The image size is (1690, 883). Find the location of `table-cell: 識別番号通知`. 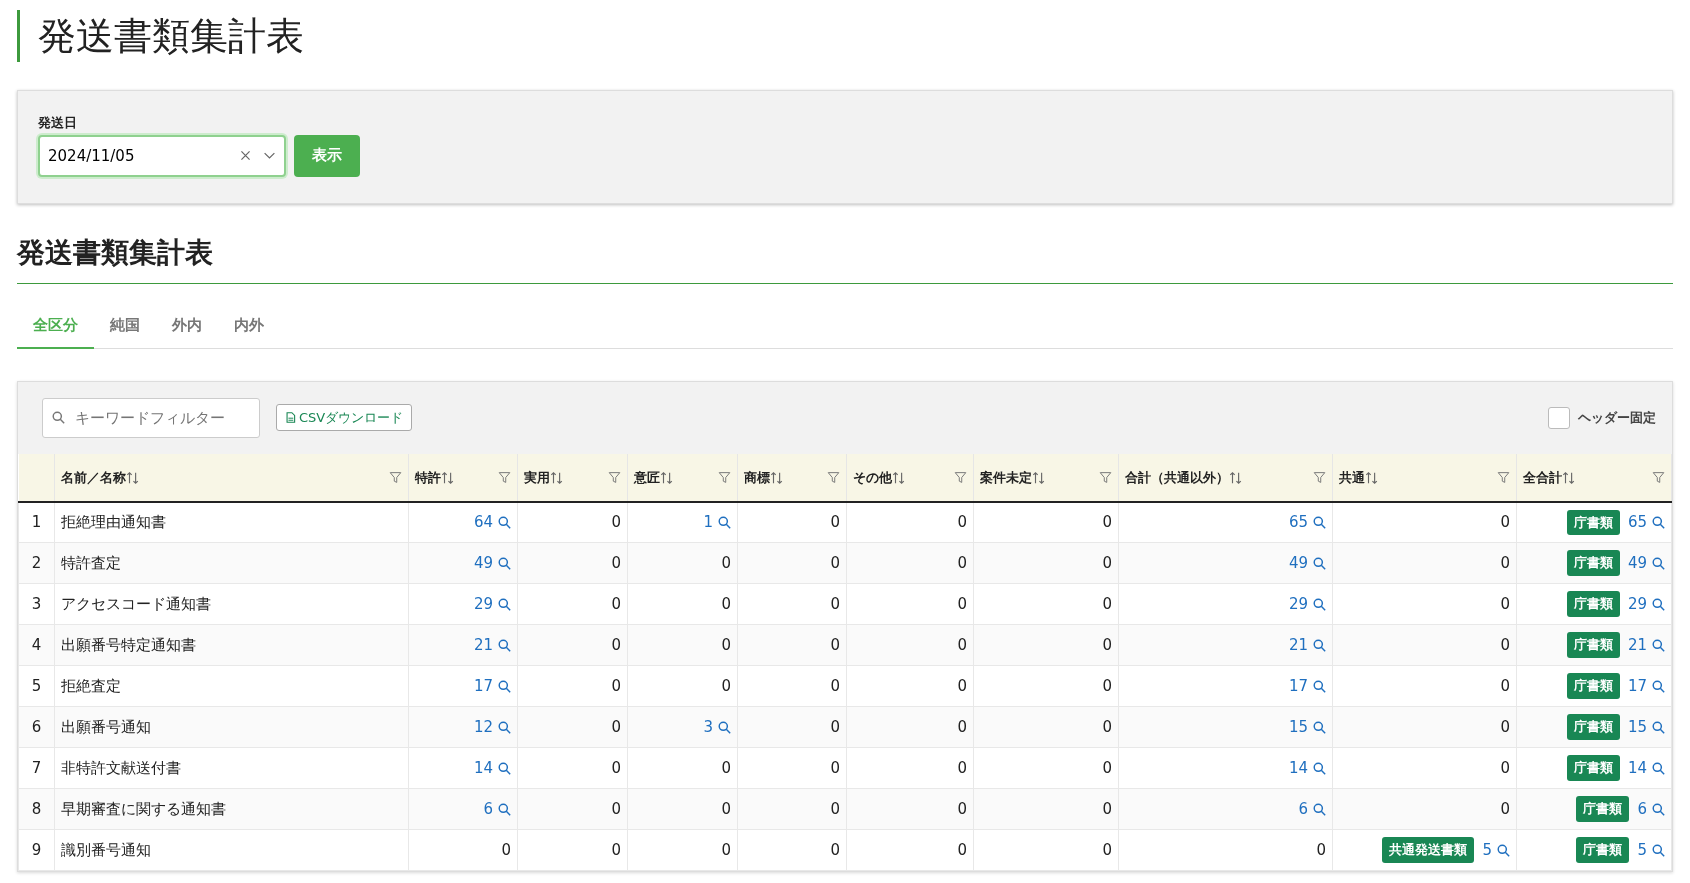

table-cell: 識別番号通知 is located at coordinates (231, 850).